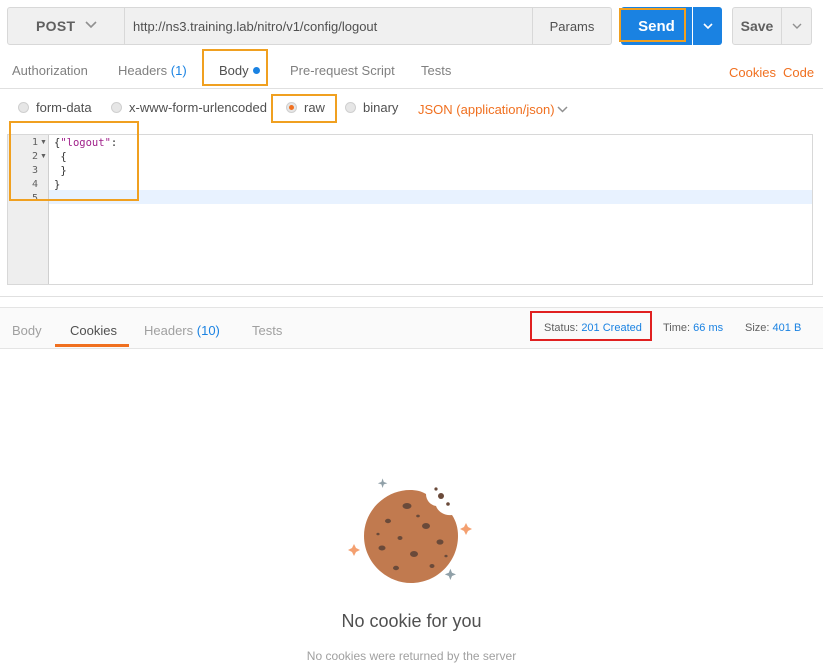  I want to click on response-headers-label: Headers, so click(169, 330).